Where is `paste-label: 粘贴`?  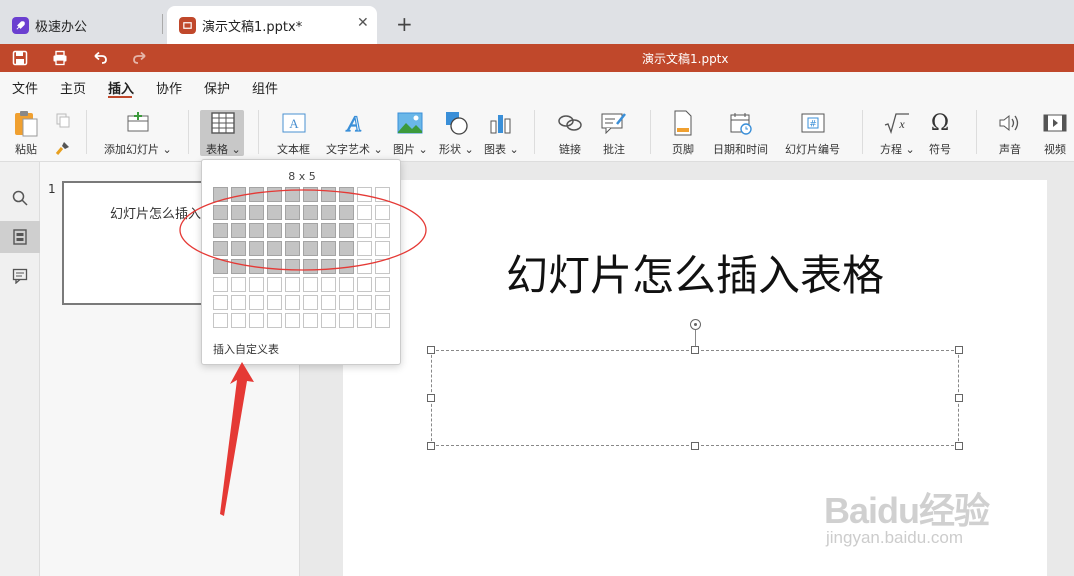
paste-label: 粘贴 is located at coordinates (26, 149).